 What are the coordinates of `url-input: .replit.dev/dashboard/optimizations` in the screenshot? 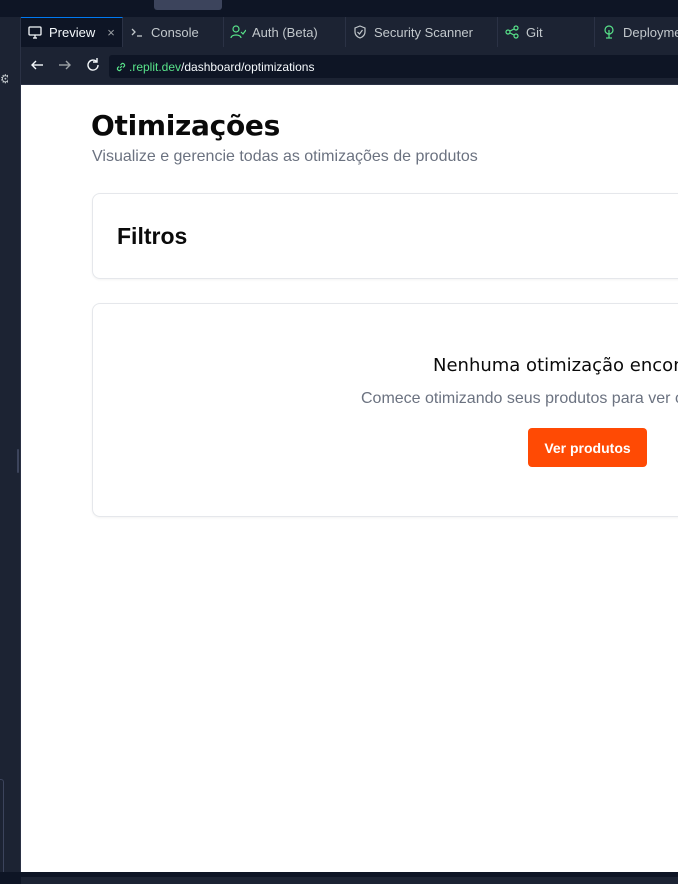 It's located at (393, 66).